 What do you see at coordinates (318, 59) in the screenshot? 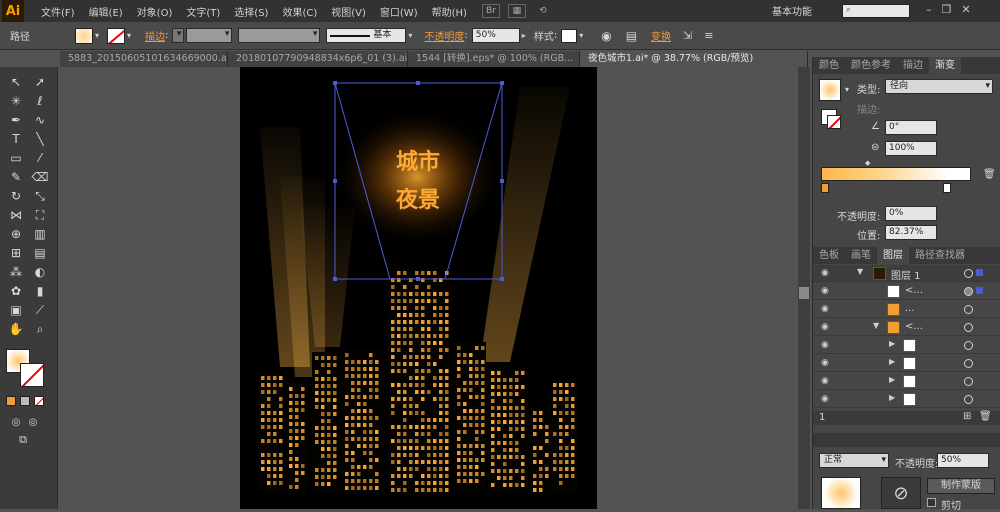
I see `tab-document-2: 20180107790948834x6p6_01 (3).ai*` at bounding box center [318, 59].